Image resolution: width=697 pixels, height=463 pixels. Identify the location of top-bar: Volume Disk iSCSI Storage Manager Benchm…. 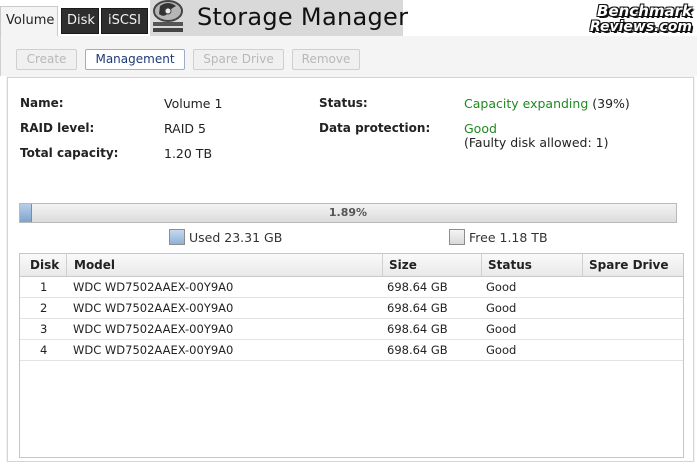
(348, 18).